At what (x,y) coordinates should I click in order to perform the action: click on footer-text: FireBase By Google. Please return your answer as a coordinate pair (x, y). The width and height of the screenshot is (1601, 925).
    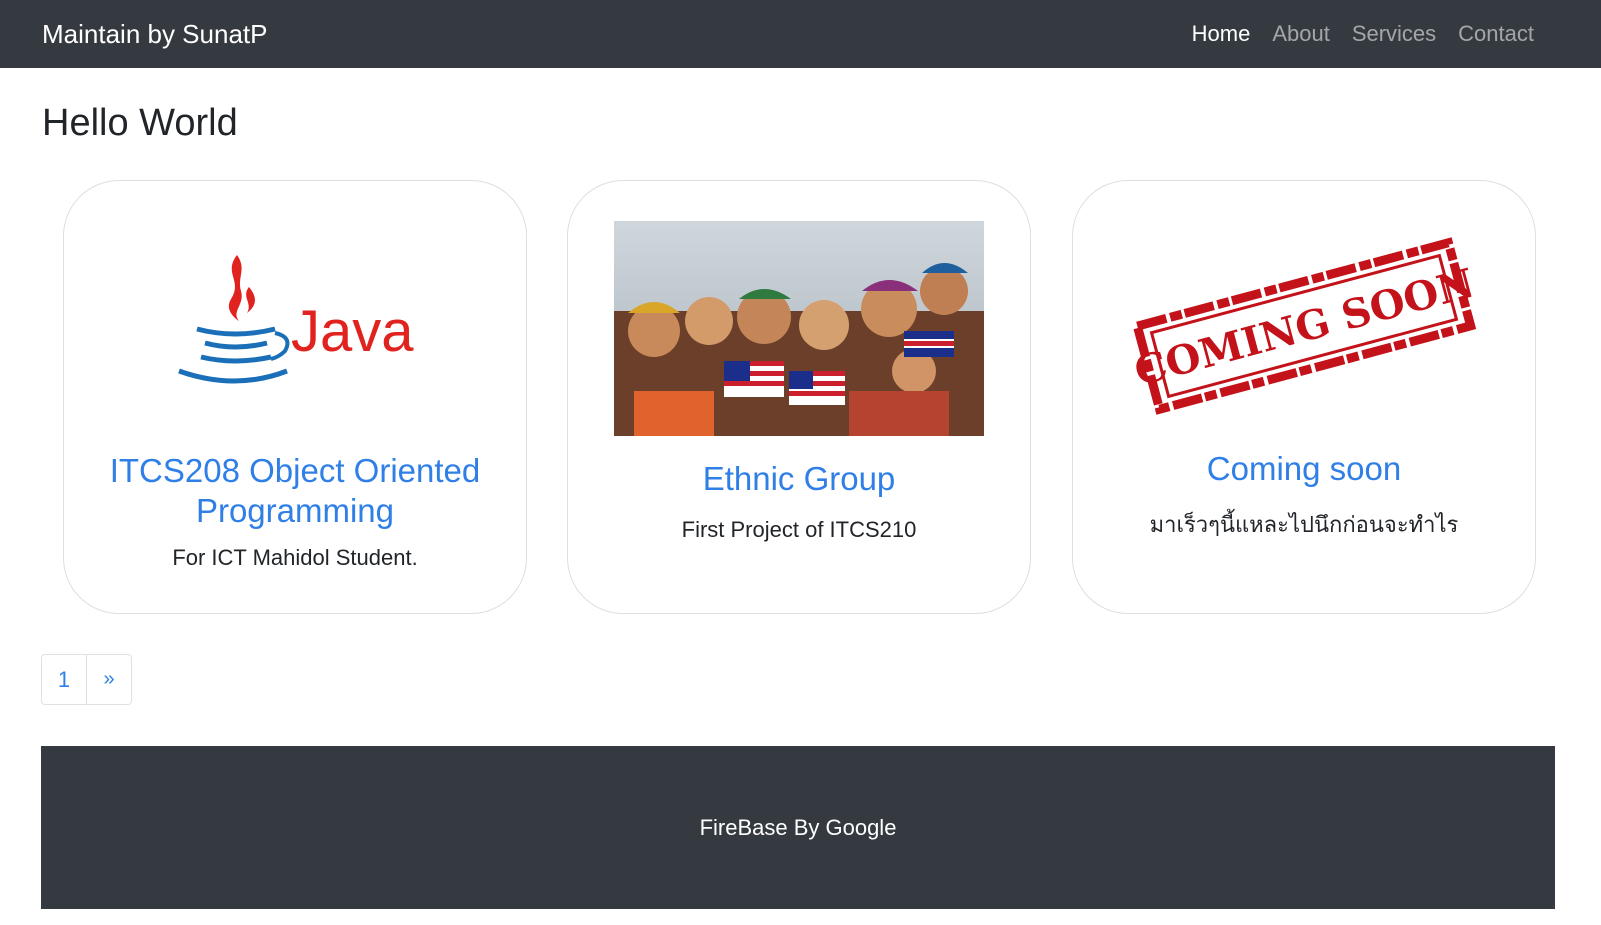
    Looking at the image, I should click on (798, 827).